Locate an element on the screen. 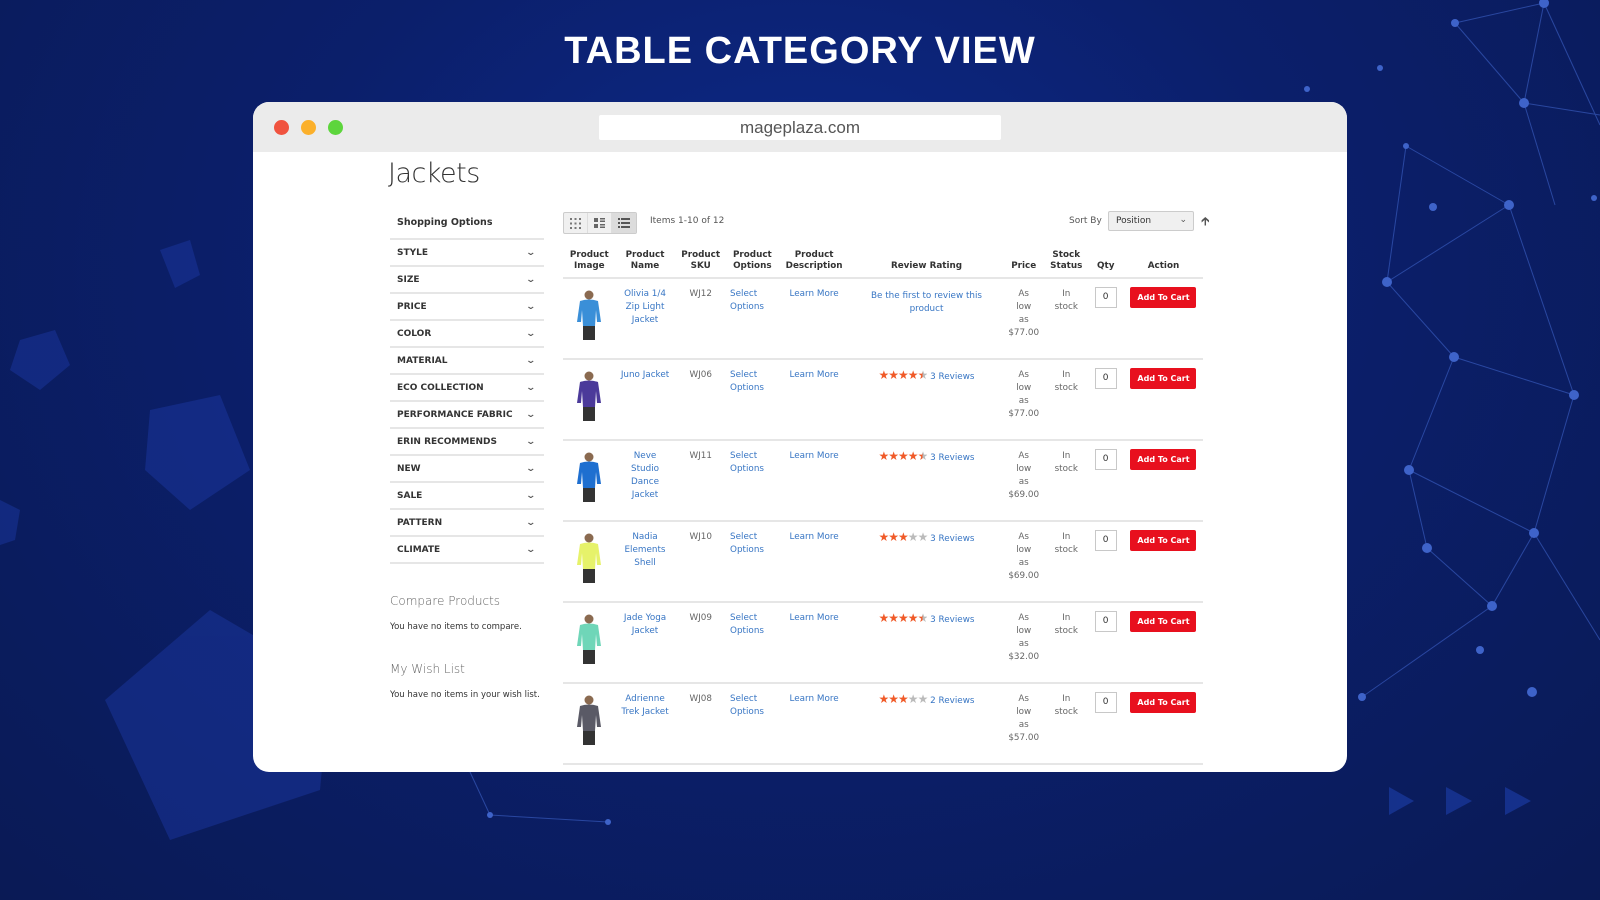 The width and height of the screenshot is (1600, 900). filter-material: MATERIAL ⌄ is located at coordinates (467, 361).